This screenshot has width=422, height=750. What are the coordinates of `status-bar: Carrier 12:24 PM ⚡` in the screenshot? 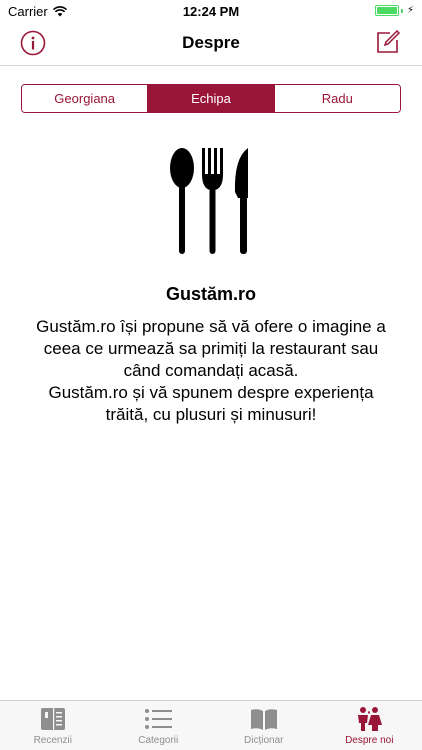 It's located at (211, 11).